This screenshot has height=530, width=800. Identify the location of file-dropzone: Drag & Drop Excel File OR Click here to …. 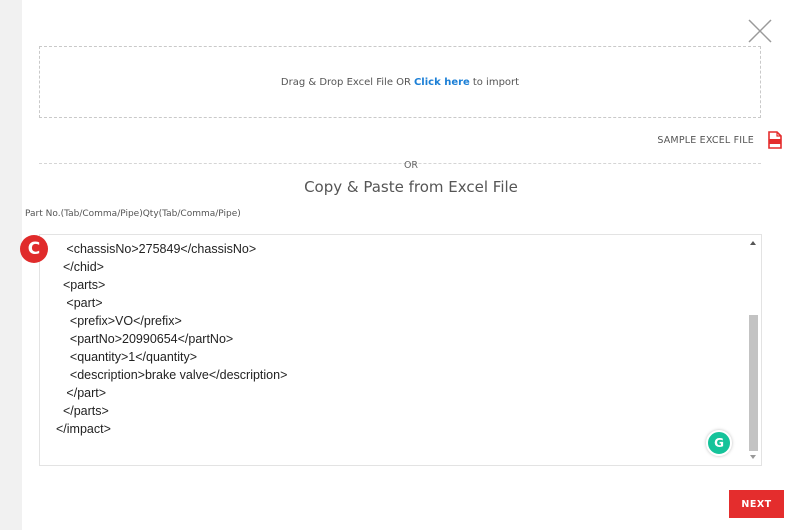
(400, 82).